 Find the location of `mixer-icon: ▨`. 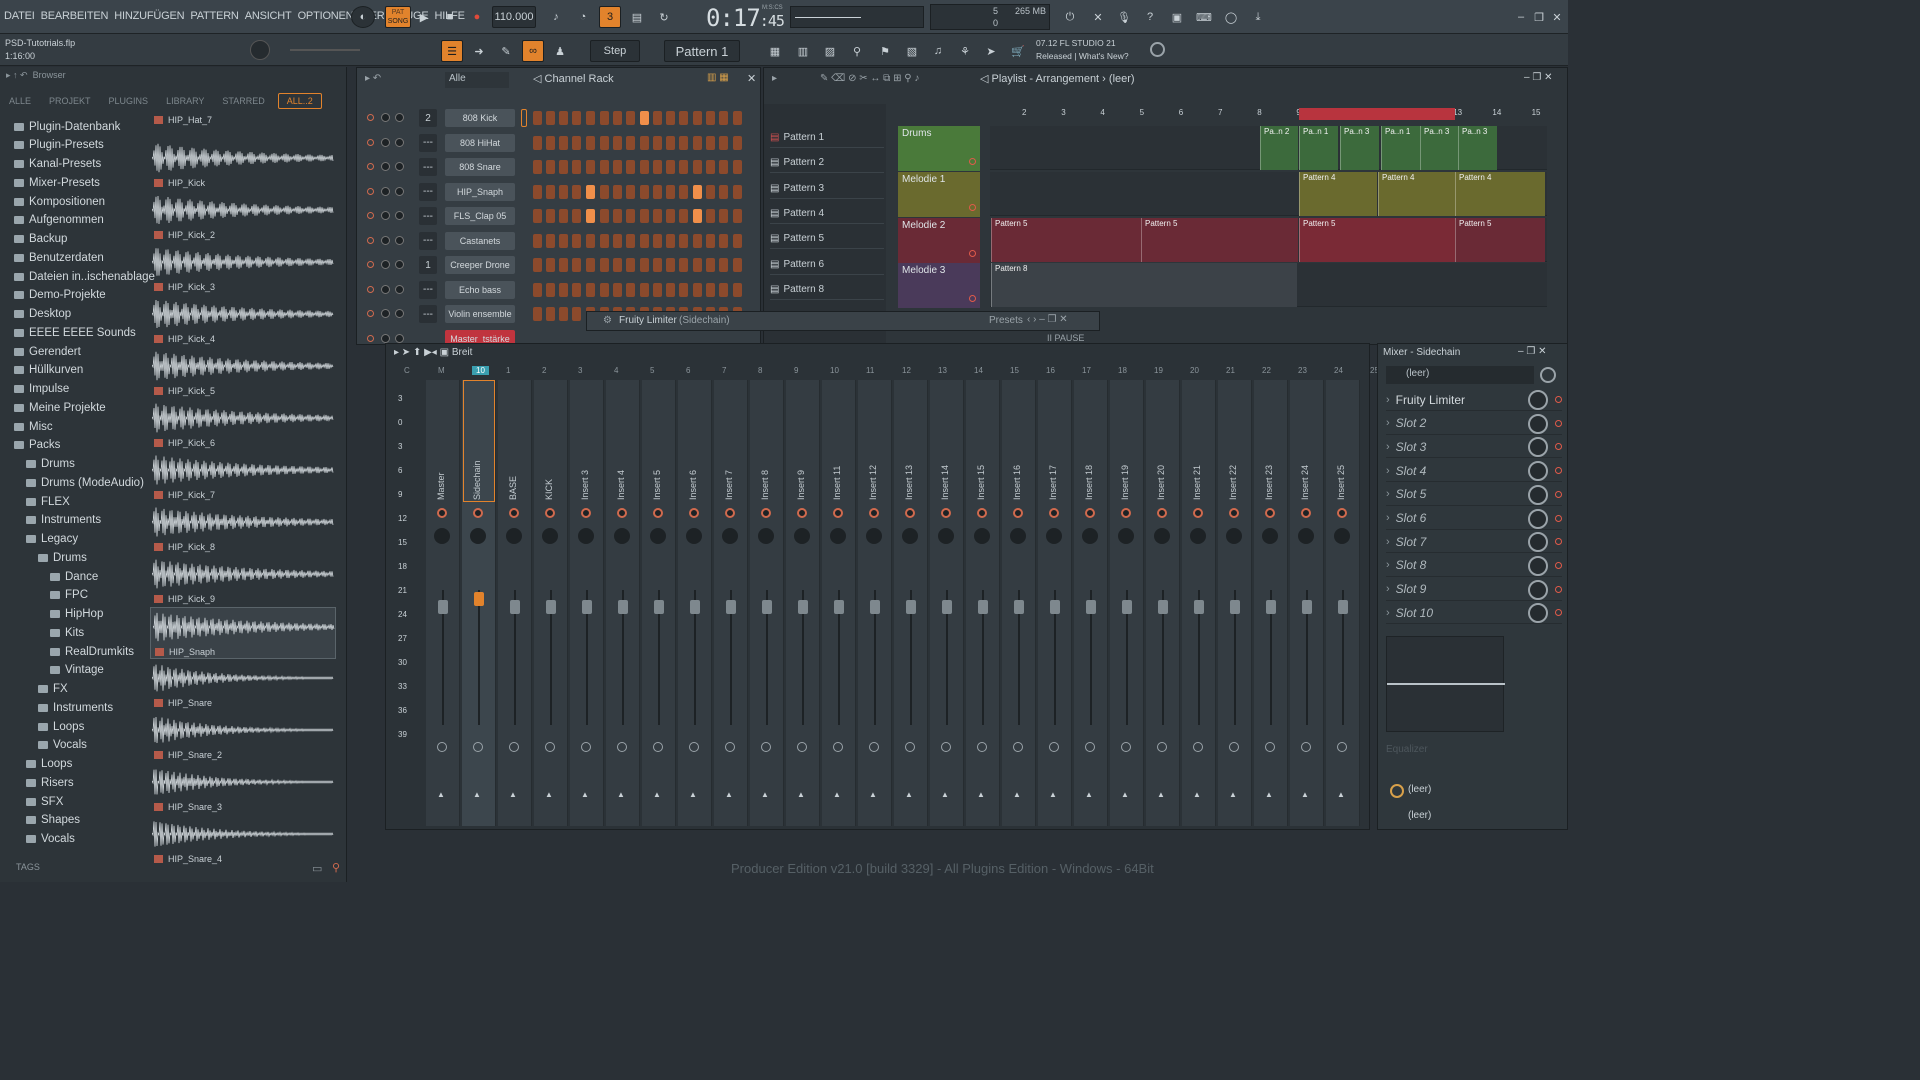

mixer-icon: ▨ is located at coordinates (830, 51).